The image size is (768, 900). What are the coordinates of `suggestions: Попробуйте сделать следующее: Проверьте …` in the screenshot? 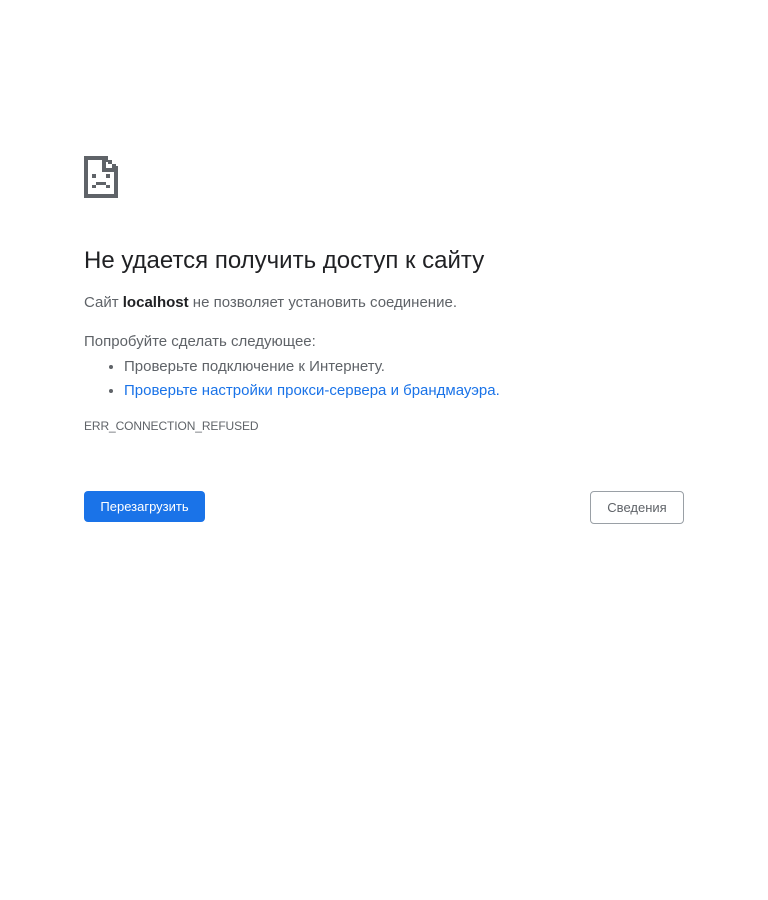 It's located at (384, 367).